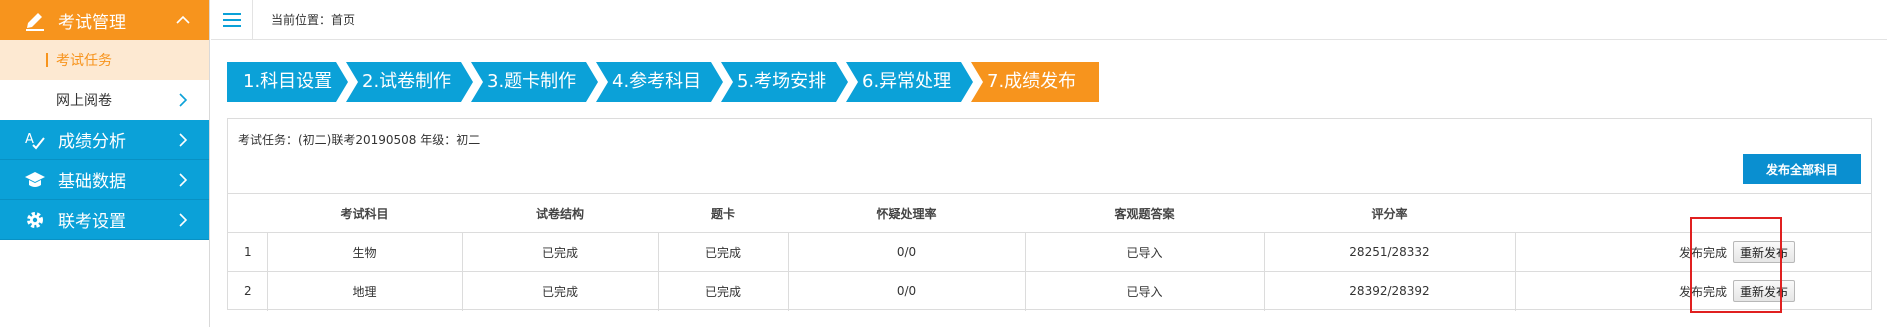  What do you see at coordinates (84, 61) in the screenshot?
I see `sidebar-item-exam-task-label: 考试任务` at bounding box center [84, 61].